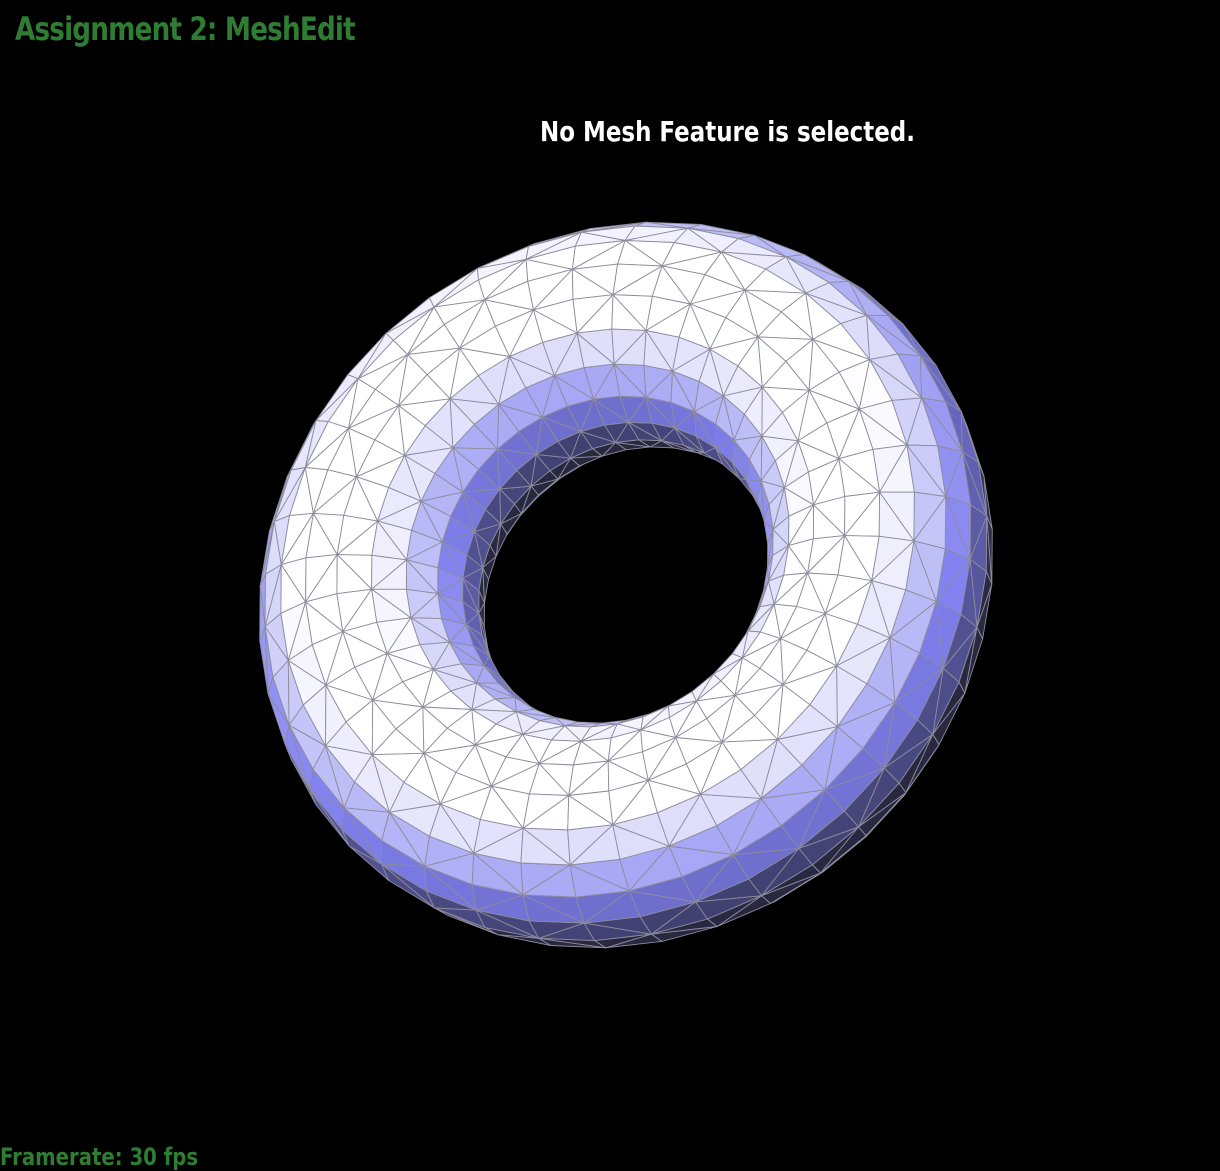 This screenshot has width=1220, height=1171. What do you see at coordinates (185, 29) in the screenshot?
I see `app-title: Assignment 2: MeshEdit` at bounding box center [185, 29].